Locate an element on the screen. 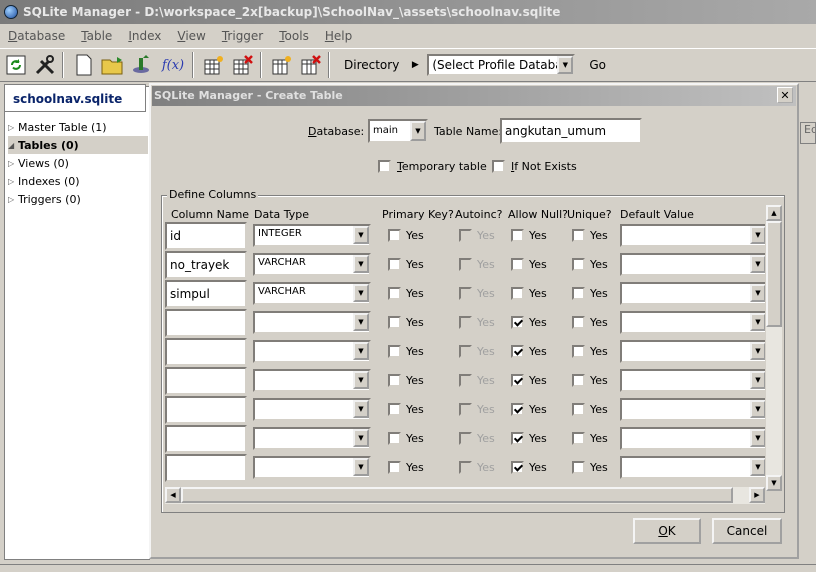  connect-button is located at coordinates (142, 65).